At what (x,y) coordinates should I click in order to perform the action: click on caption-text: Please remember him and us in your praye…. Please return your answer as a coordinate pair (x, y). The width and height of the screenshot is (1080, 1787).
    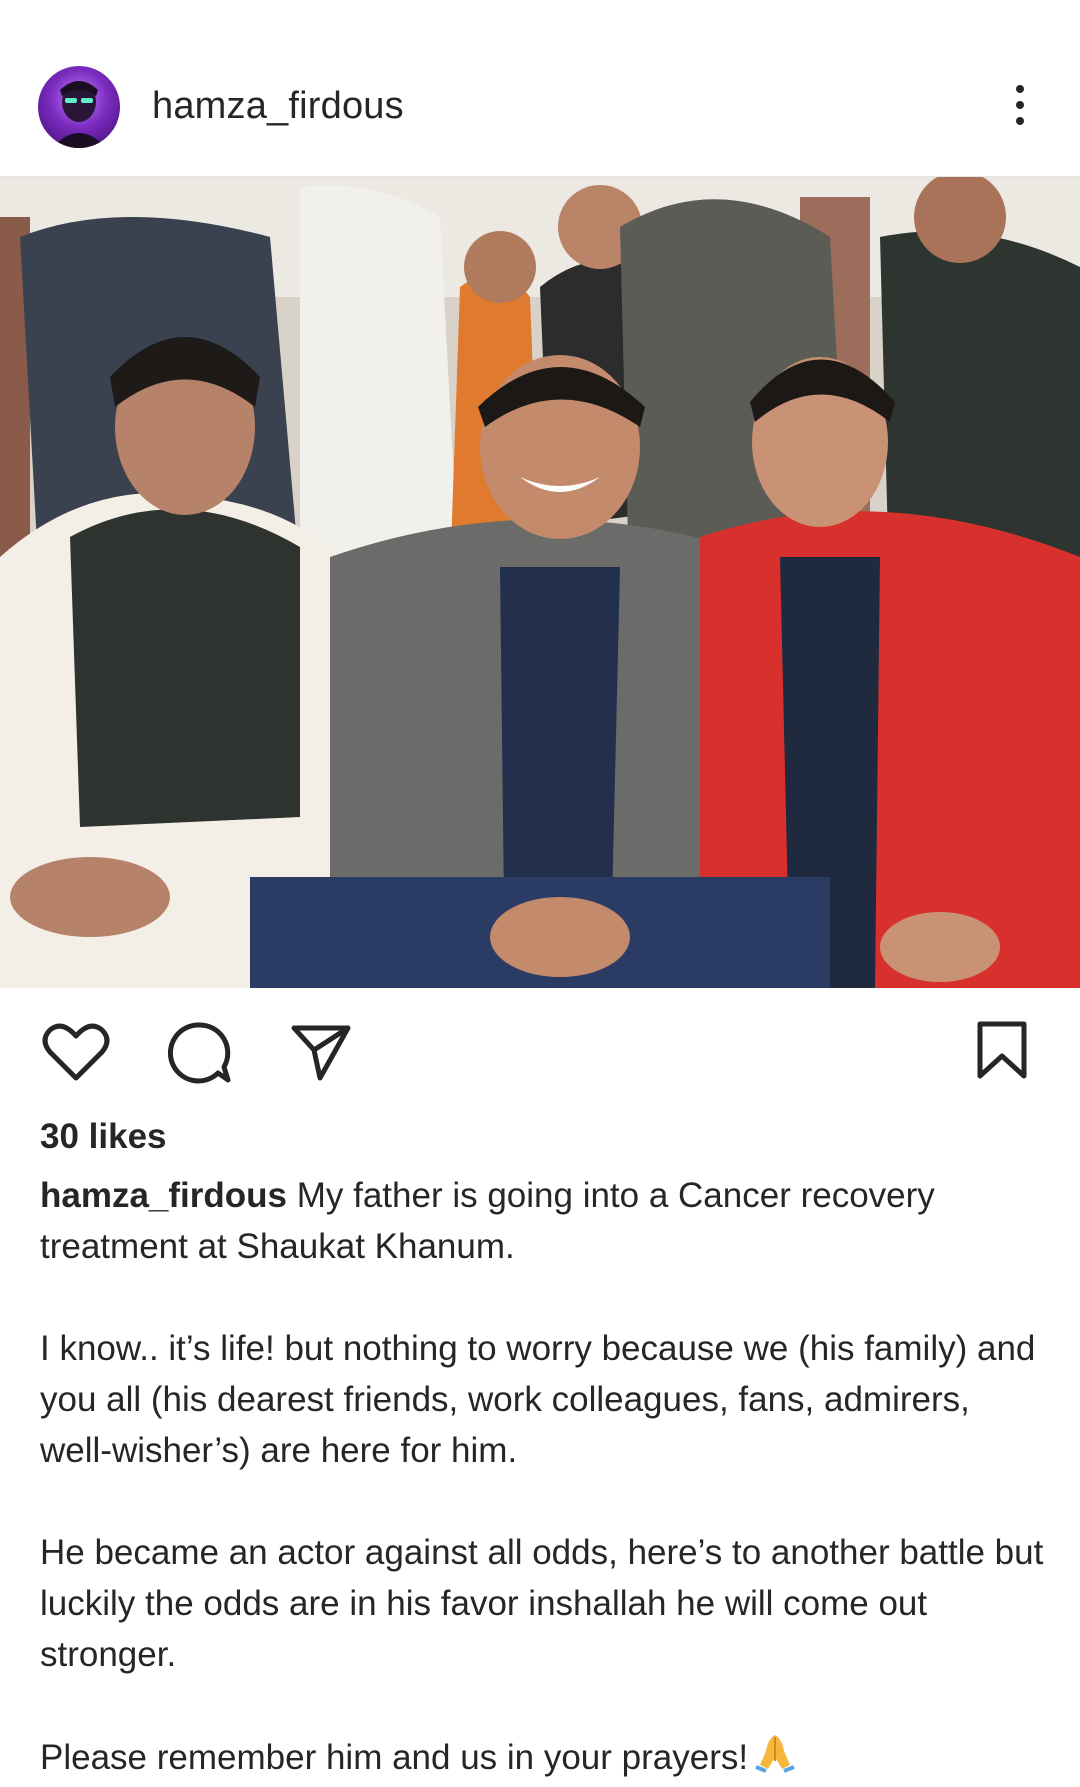
    Looking at the image, I should click on (394, 1757).